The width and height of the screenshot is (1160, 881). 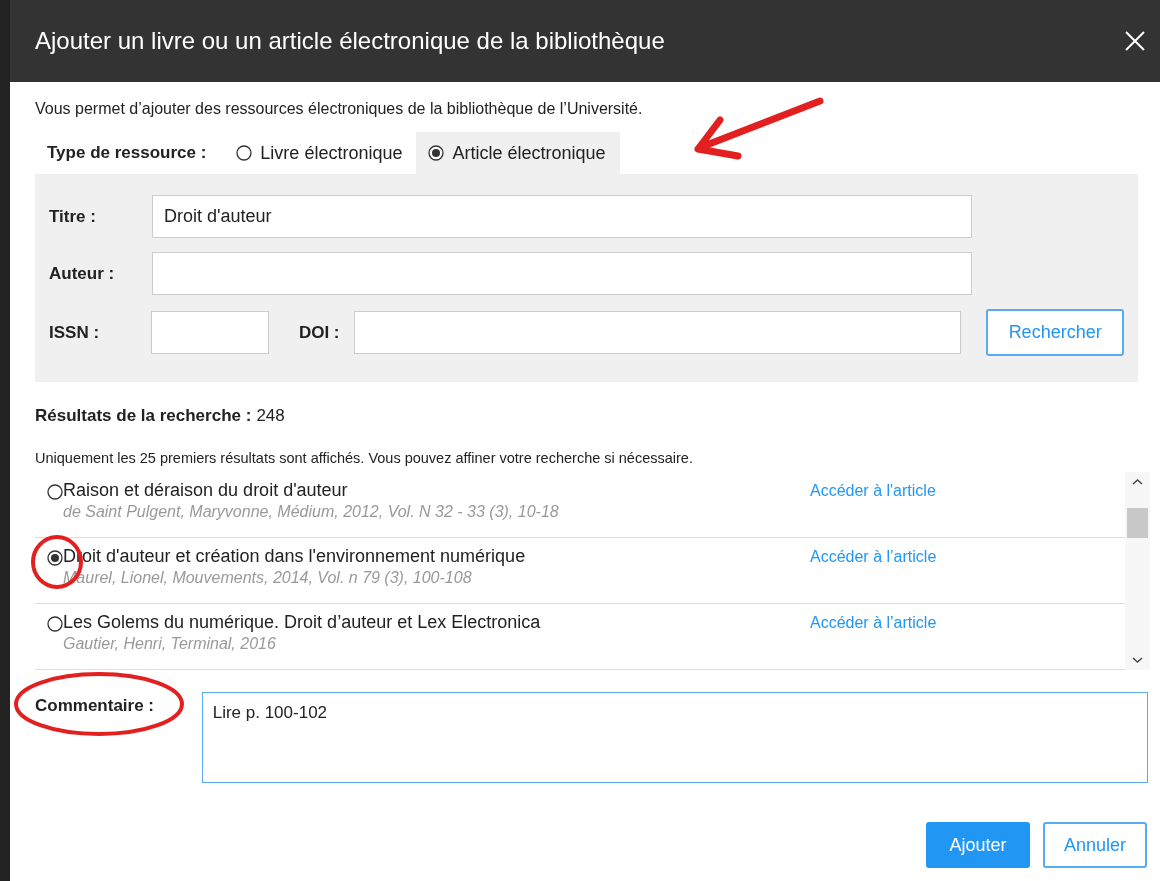 What do you see at coordinates (143, 416) in the screenshot?
I see `results-label: Résultats de la recherche :` at bounding box center [143, 416].